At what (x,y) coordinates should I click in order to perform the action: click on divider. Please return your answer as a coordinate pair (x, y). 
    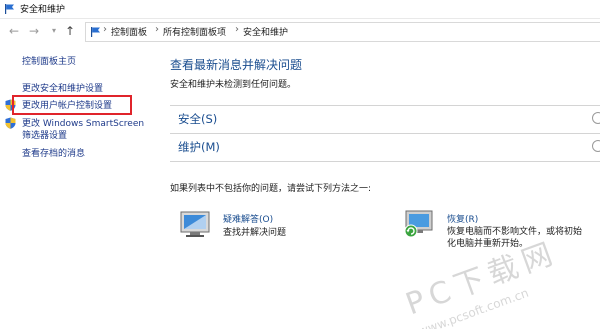
    Looking at the image, I should click on (385, 161).